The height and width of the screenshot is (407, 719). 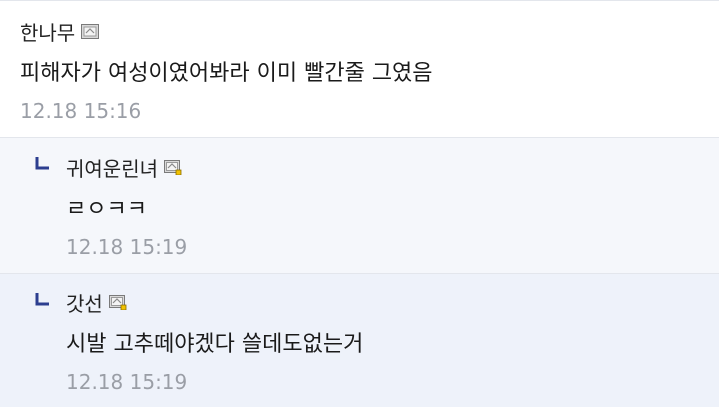 What do you see at coordinates (226, 73) in the screenshot?
I see `comment-text: 피해자가 여성이였어봐라 이미 빨간줄 그였음` at bounding box center [226, 73].